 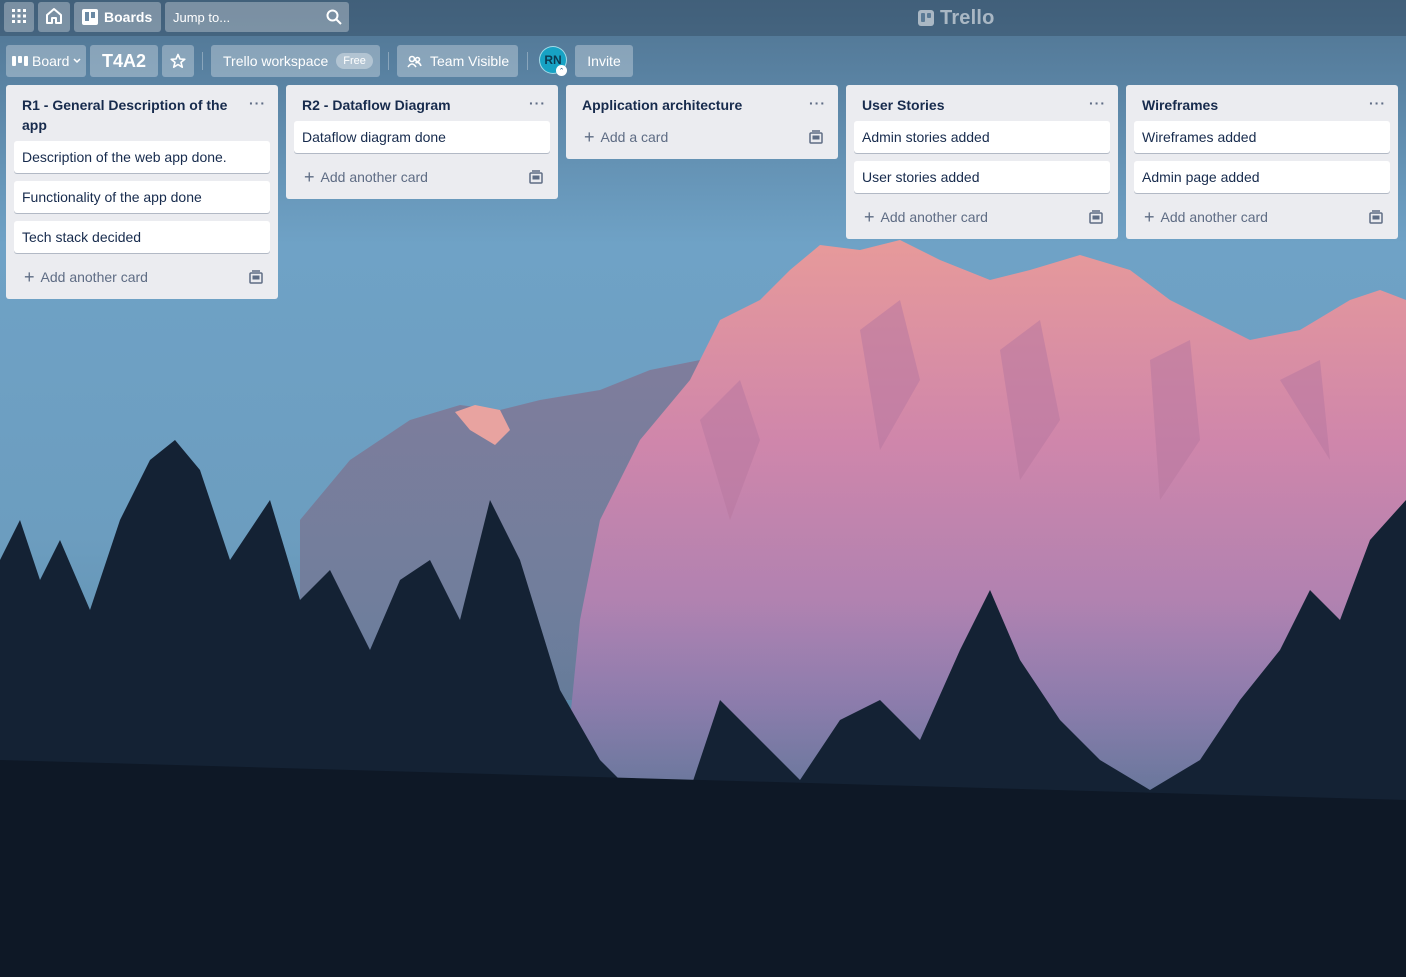 I want to click on search-icon, so click(x=334, y=17).